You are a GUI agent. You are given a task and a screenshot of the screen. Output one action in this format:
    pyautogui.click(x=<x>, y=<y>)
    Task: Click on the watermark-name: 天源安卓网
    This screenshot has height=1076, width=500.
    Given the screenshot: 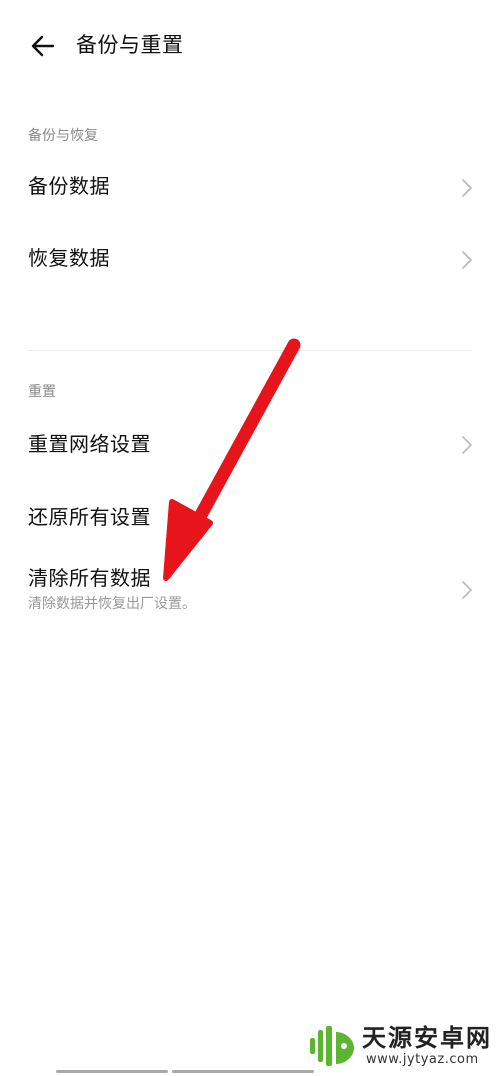 What is the action you would take?
    pyautogui.click(x=427, y=1038)
    